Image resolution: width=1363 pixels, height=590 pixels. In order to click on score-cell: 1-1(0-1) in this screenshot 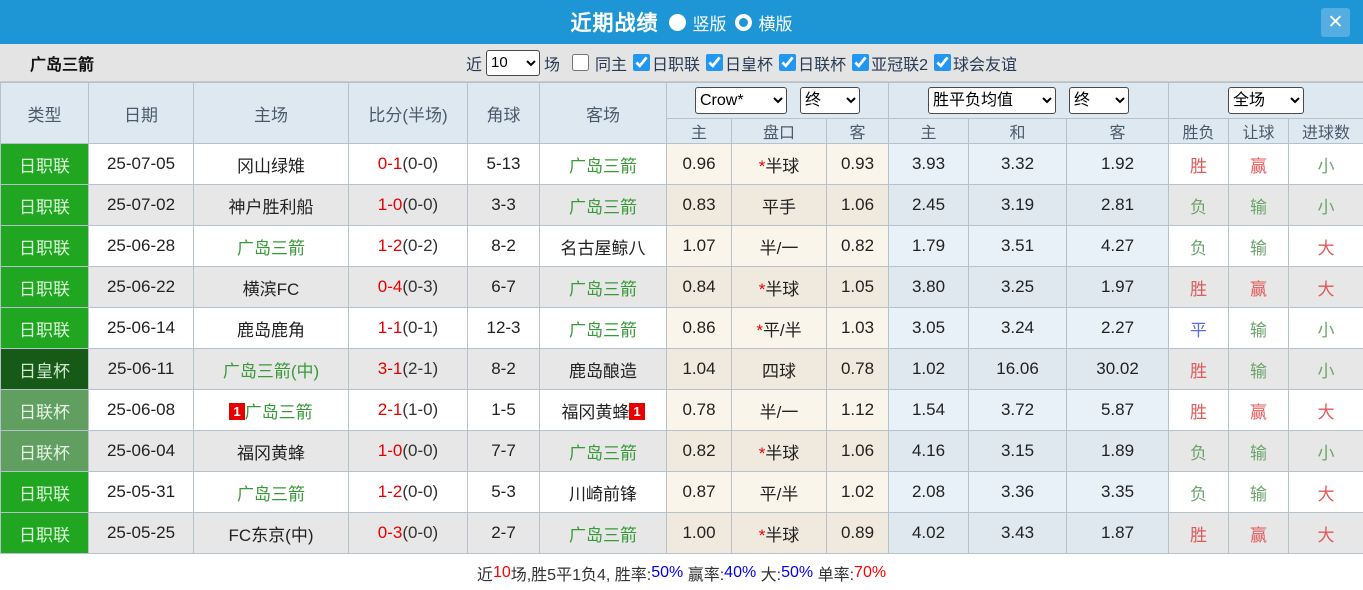, I will do `click(408, 328)`.